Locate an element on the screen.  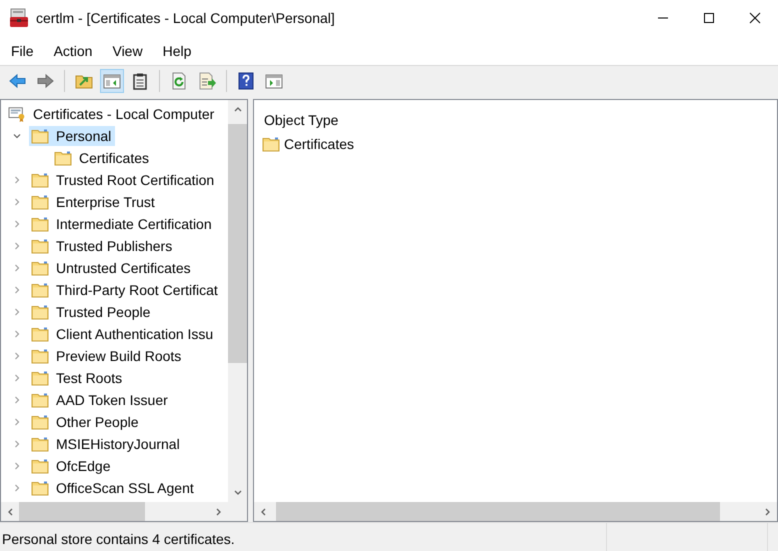
vertical-scrollbar is located at coordinates (237, 301).